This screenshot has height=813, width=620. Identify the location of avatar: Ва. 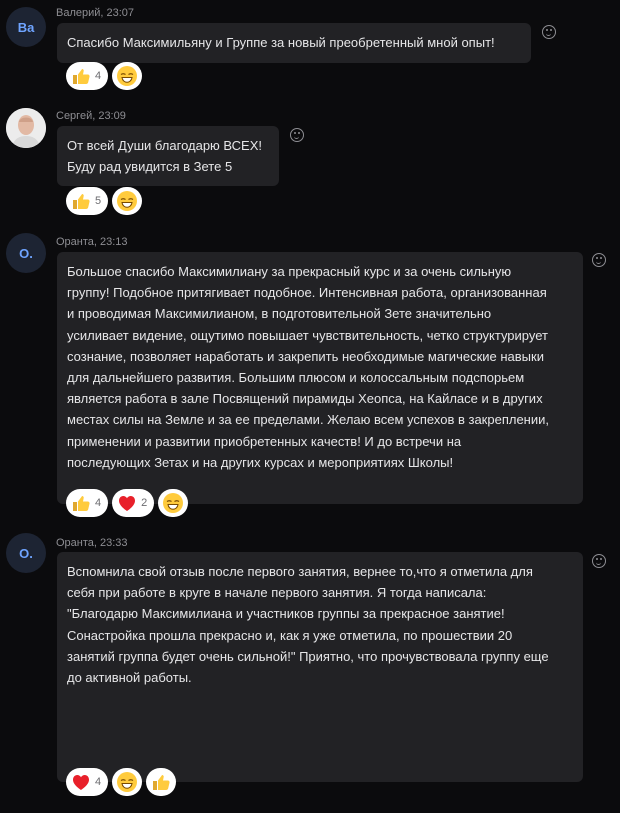
(26, 27).